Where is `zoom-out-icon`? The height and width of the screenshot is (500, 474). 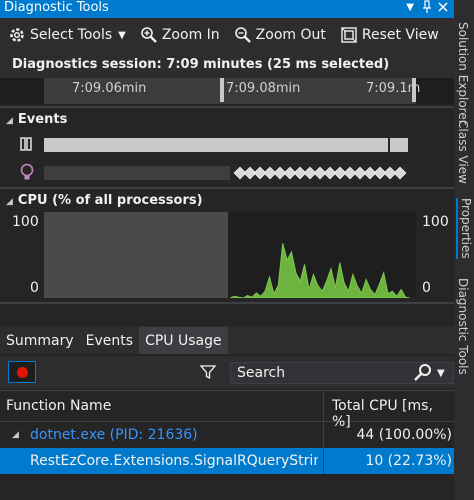 zoom-out-icon is located at coordinates (242, 35).